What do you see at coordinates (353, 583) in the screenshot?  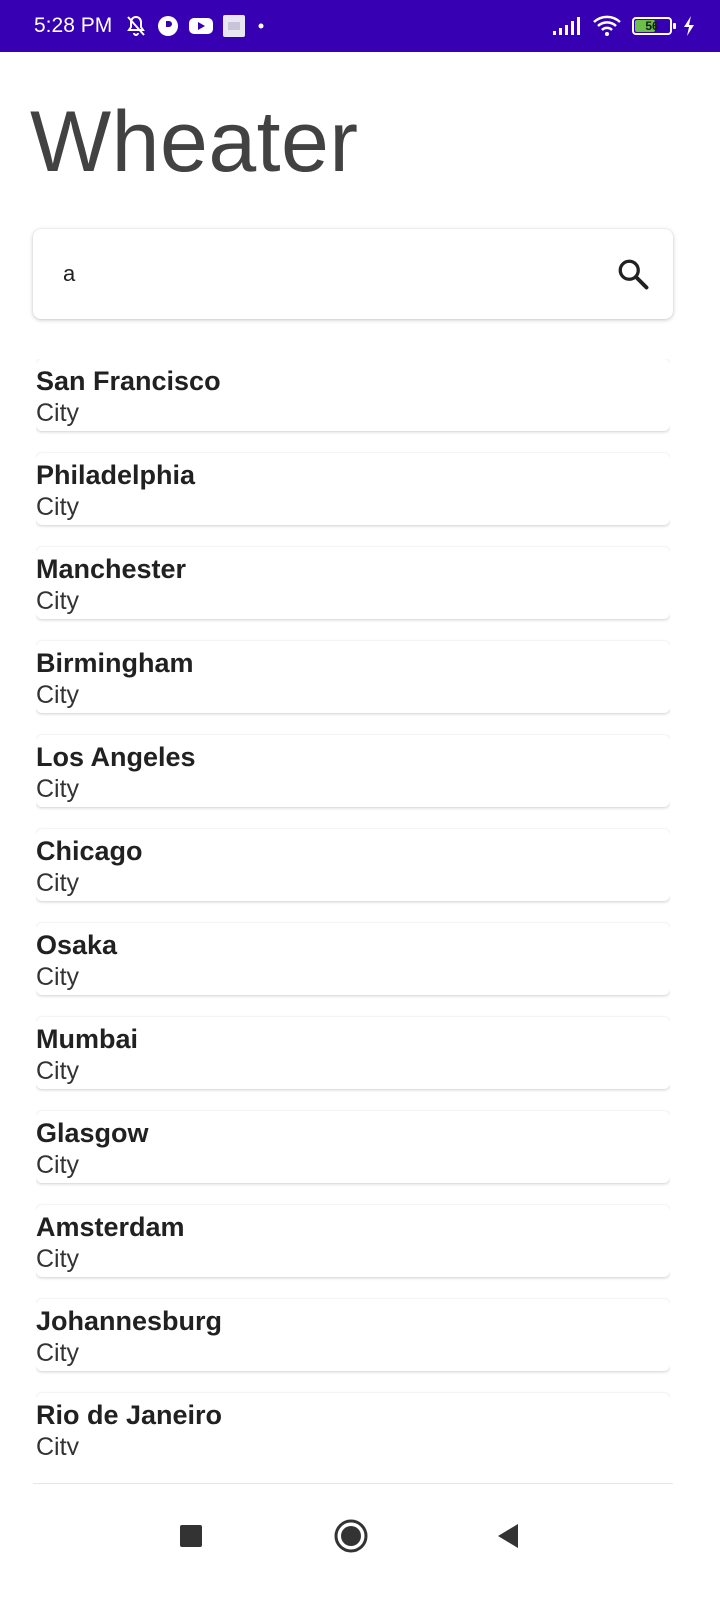 I see `result-card: Manchester City` at bounding box center [353, 583].